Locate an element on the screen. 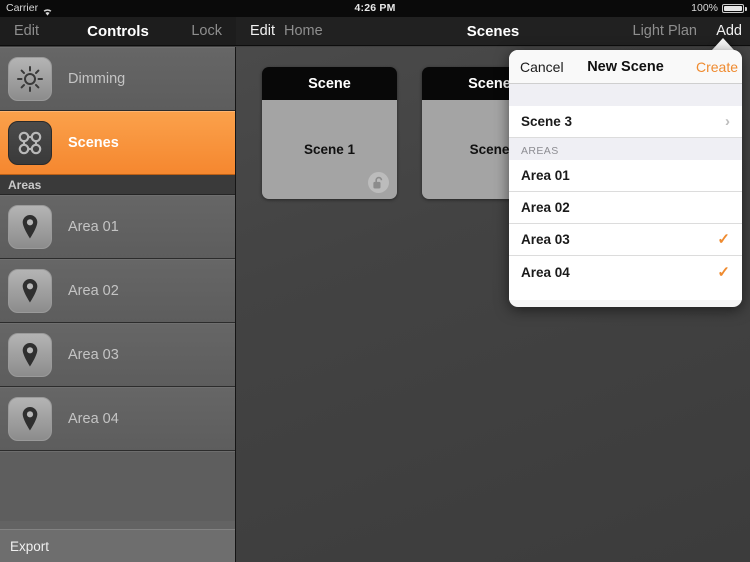 The width and height of the screenshot is (750, 562). popover-area-row-03: Area 03 ✓ is located at coordinates (625, 240).